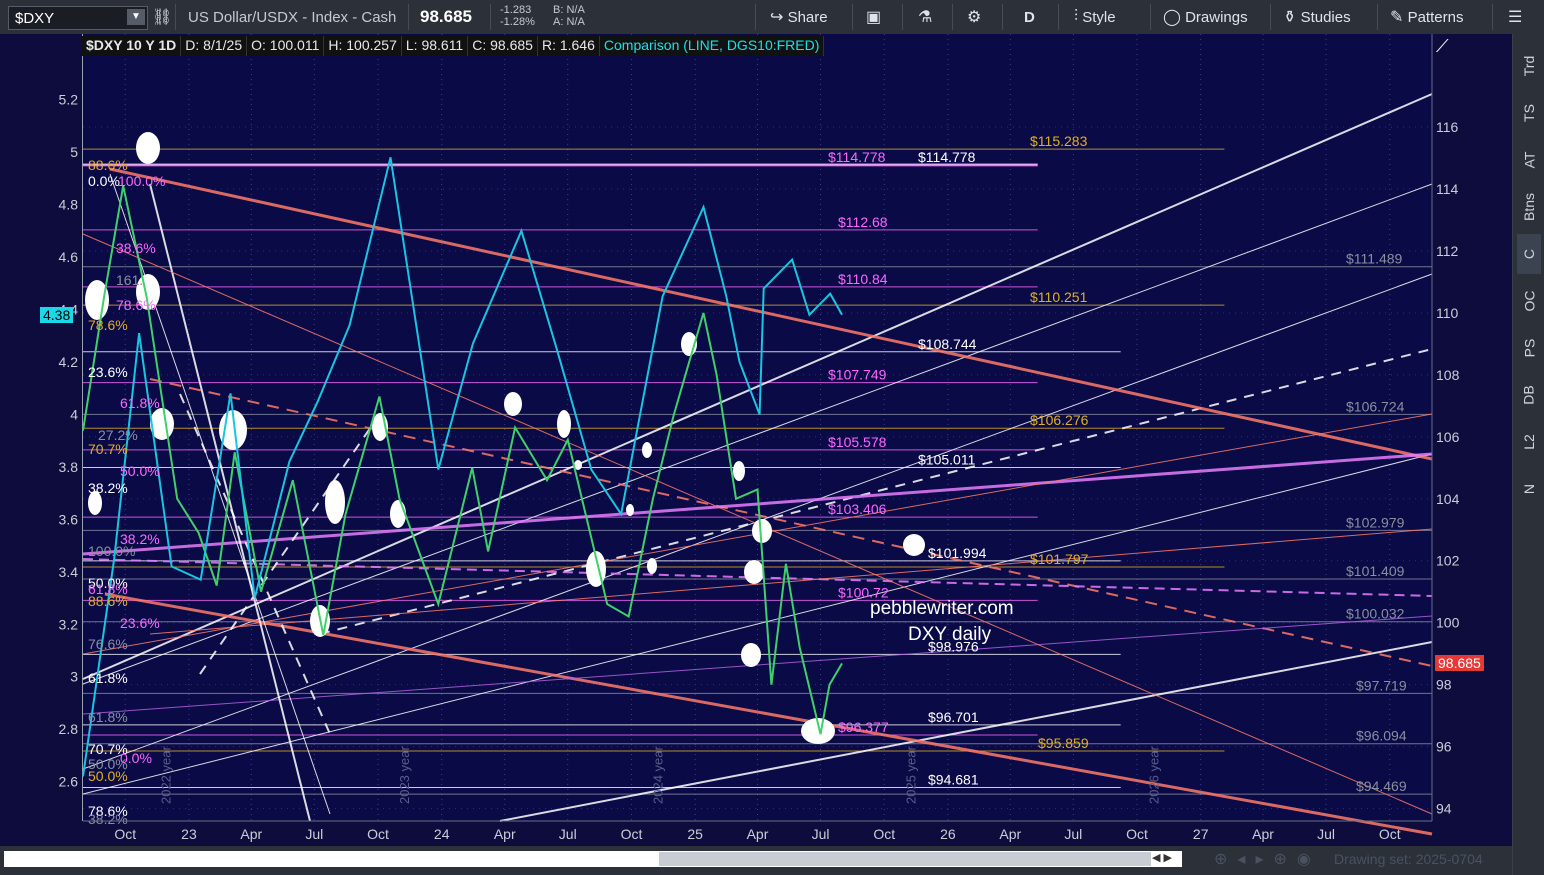 This screenshot has width=1544, height=875. Describe the element at coordinates (569, 10) in the screenshot. I see `bid-value: B: N/A` at that location.